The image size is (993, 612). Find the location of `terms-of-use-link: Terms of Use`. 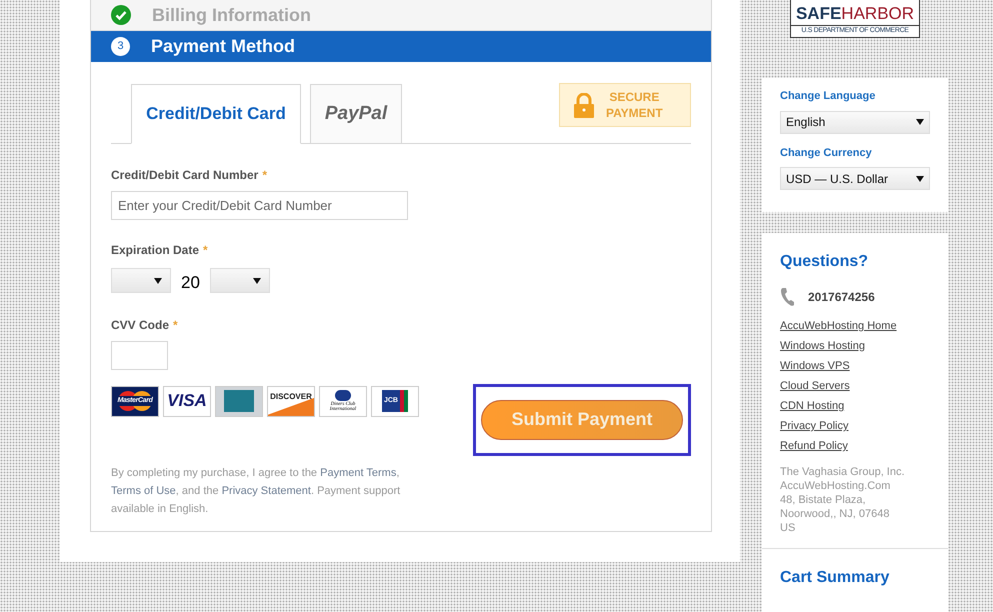

terms-of-use-link: Terms of Use is located at coordinates (143, 490).